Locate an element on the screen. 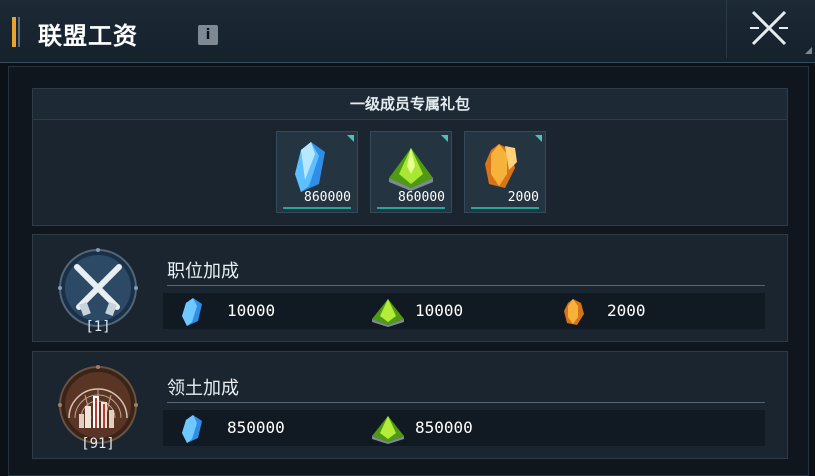 Image resolution: width=815 pixels, height=476 pixels. close-button is located at coordinates (769, 28).